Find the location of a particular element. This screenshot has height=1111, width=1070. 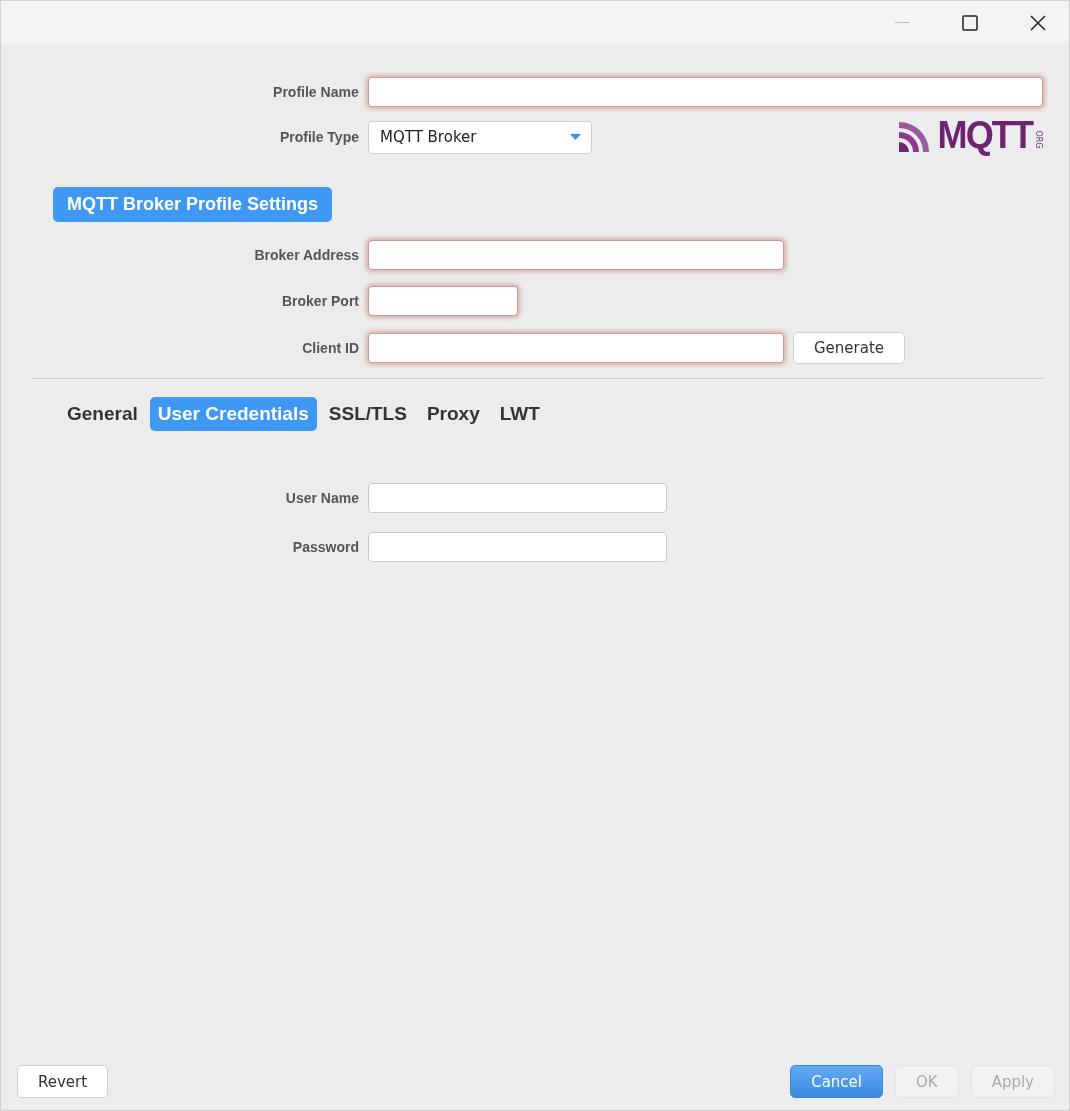

close-icon is located at coordinates (1038, 22).